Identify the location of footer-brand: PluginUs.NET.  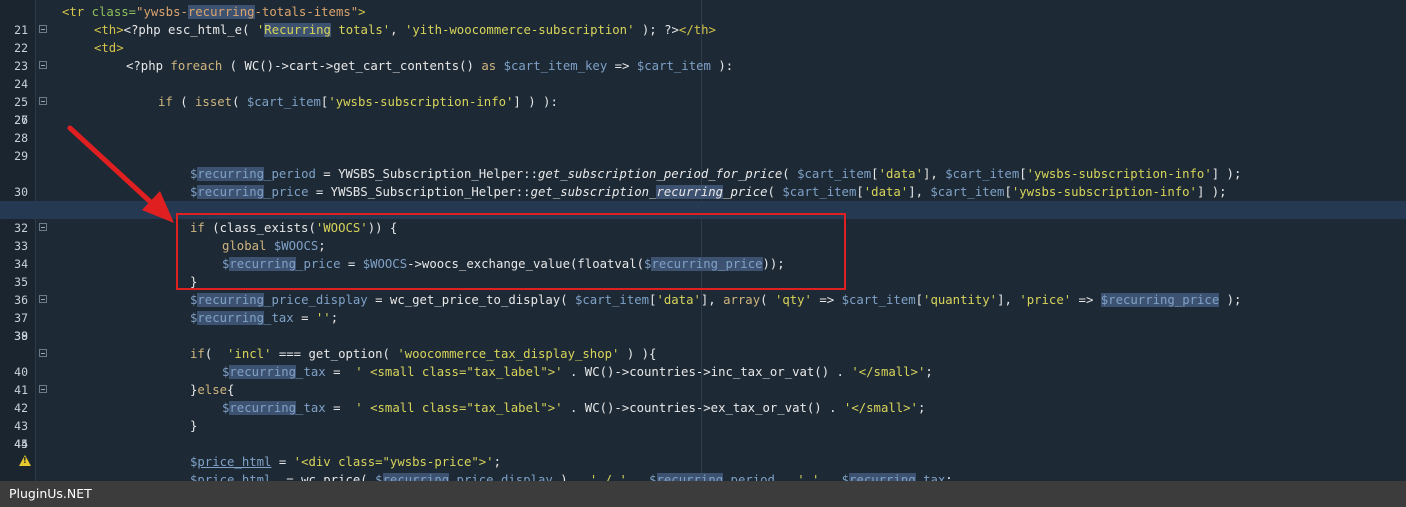
(50, 493).